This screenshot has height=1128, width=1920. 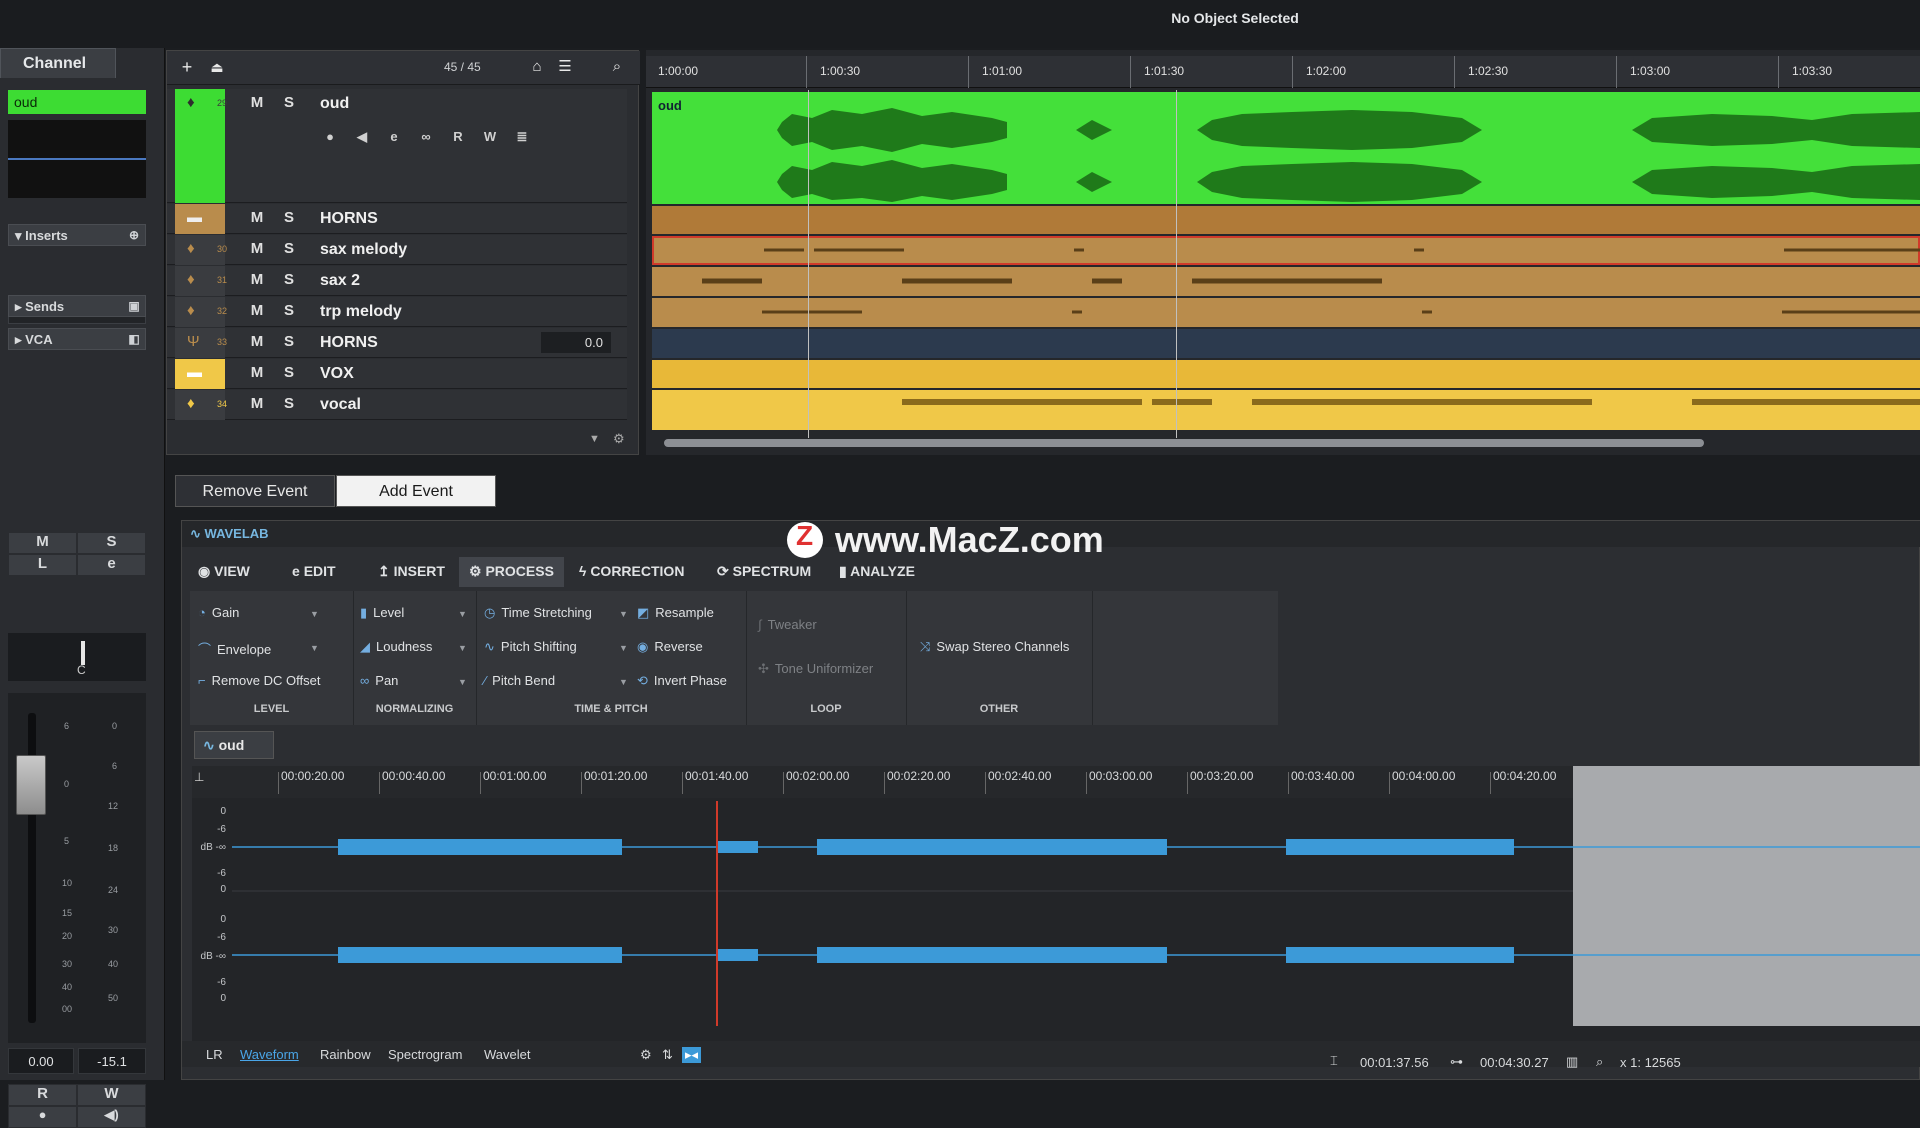 What do you see at coordinates (218, 612) in the screenshot?
I see `gain-button: ◔ Gain` at bounding box center [218, 612].